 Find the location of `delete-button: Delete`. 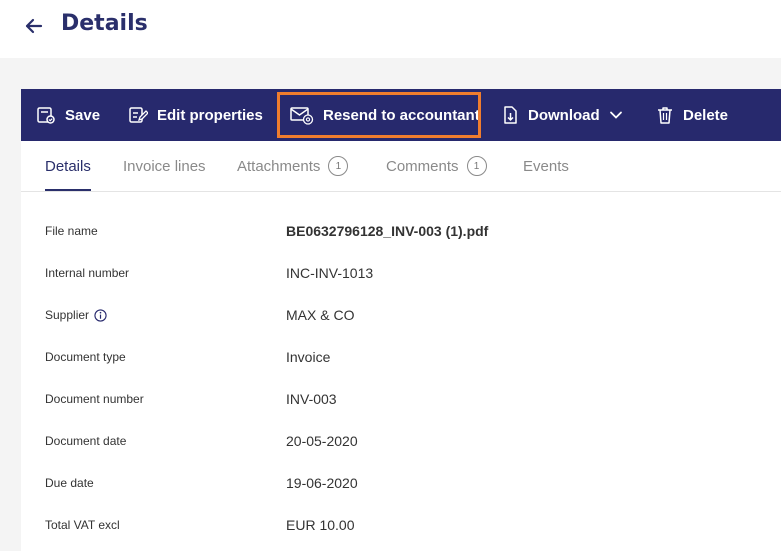

delete-button: Delete is located at coordinates (692, 115).